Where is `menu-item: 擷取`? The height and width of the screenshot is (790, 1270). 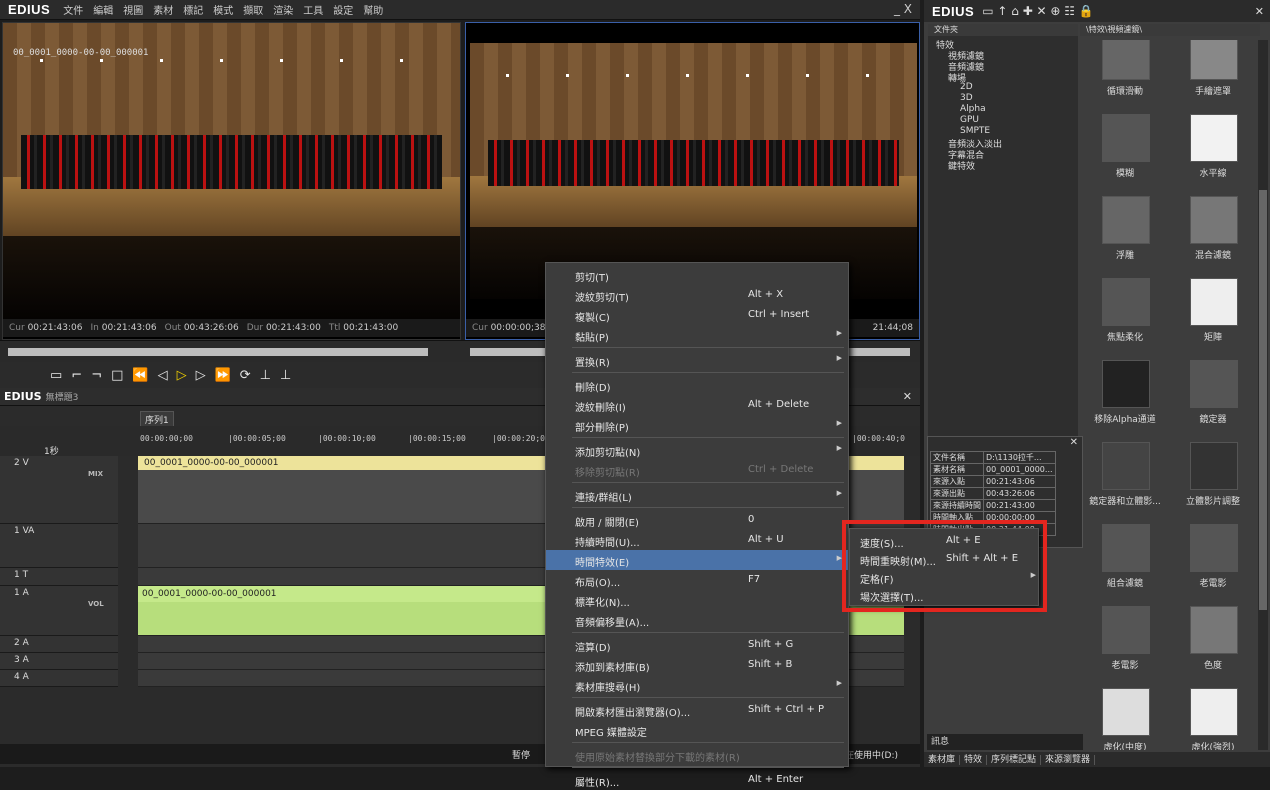 menu-item: 擷取 is located at coordinates (253, 11).